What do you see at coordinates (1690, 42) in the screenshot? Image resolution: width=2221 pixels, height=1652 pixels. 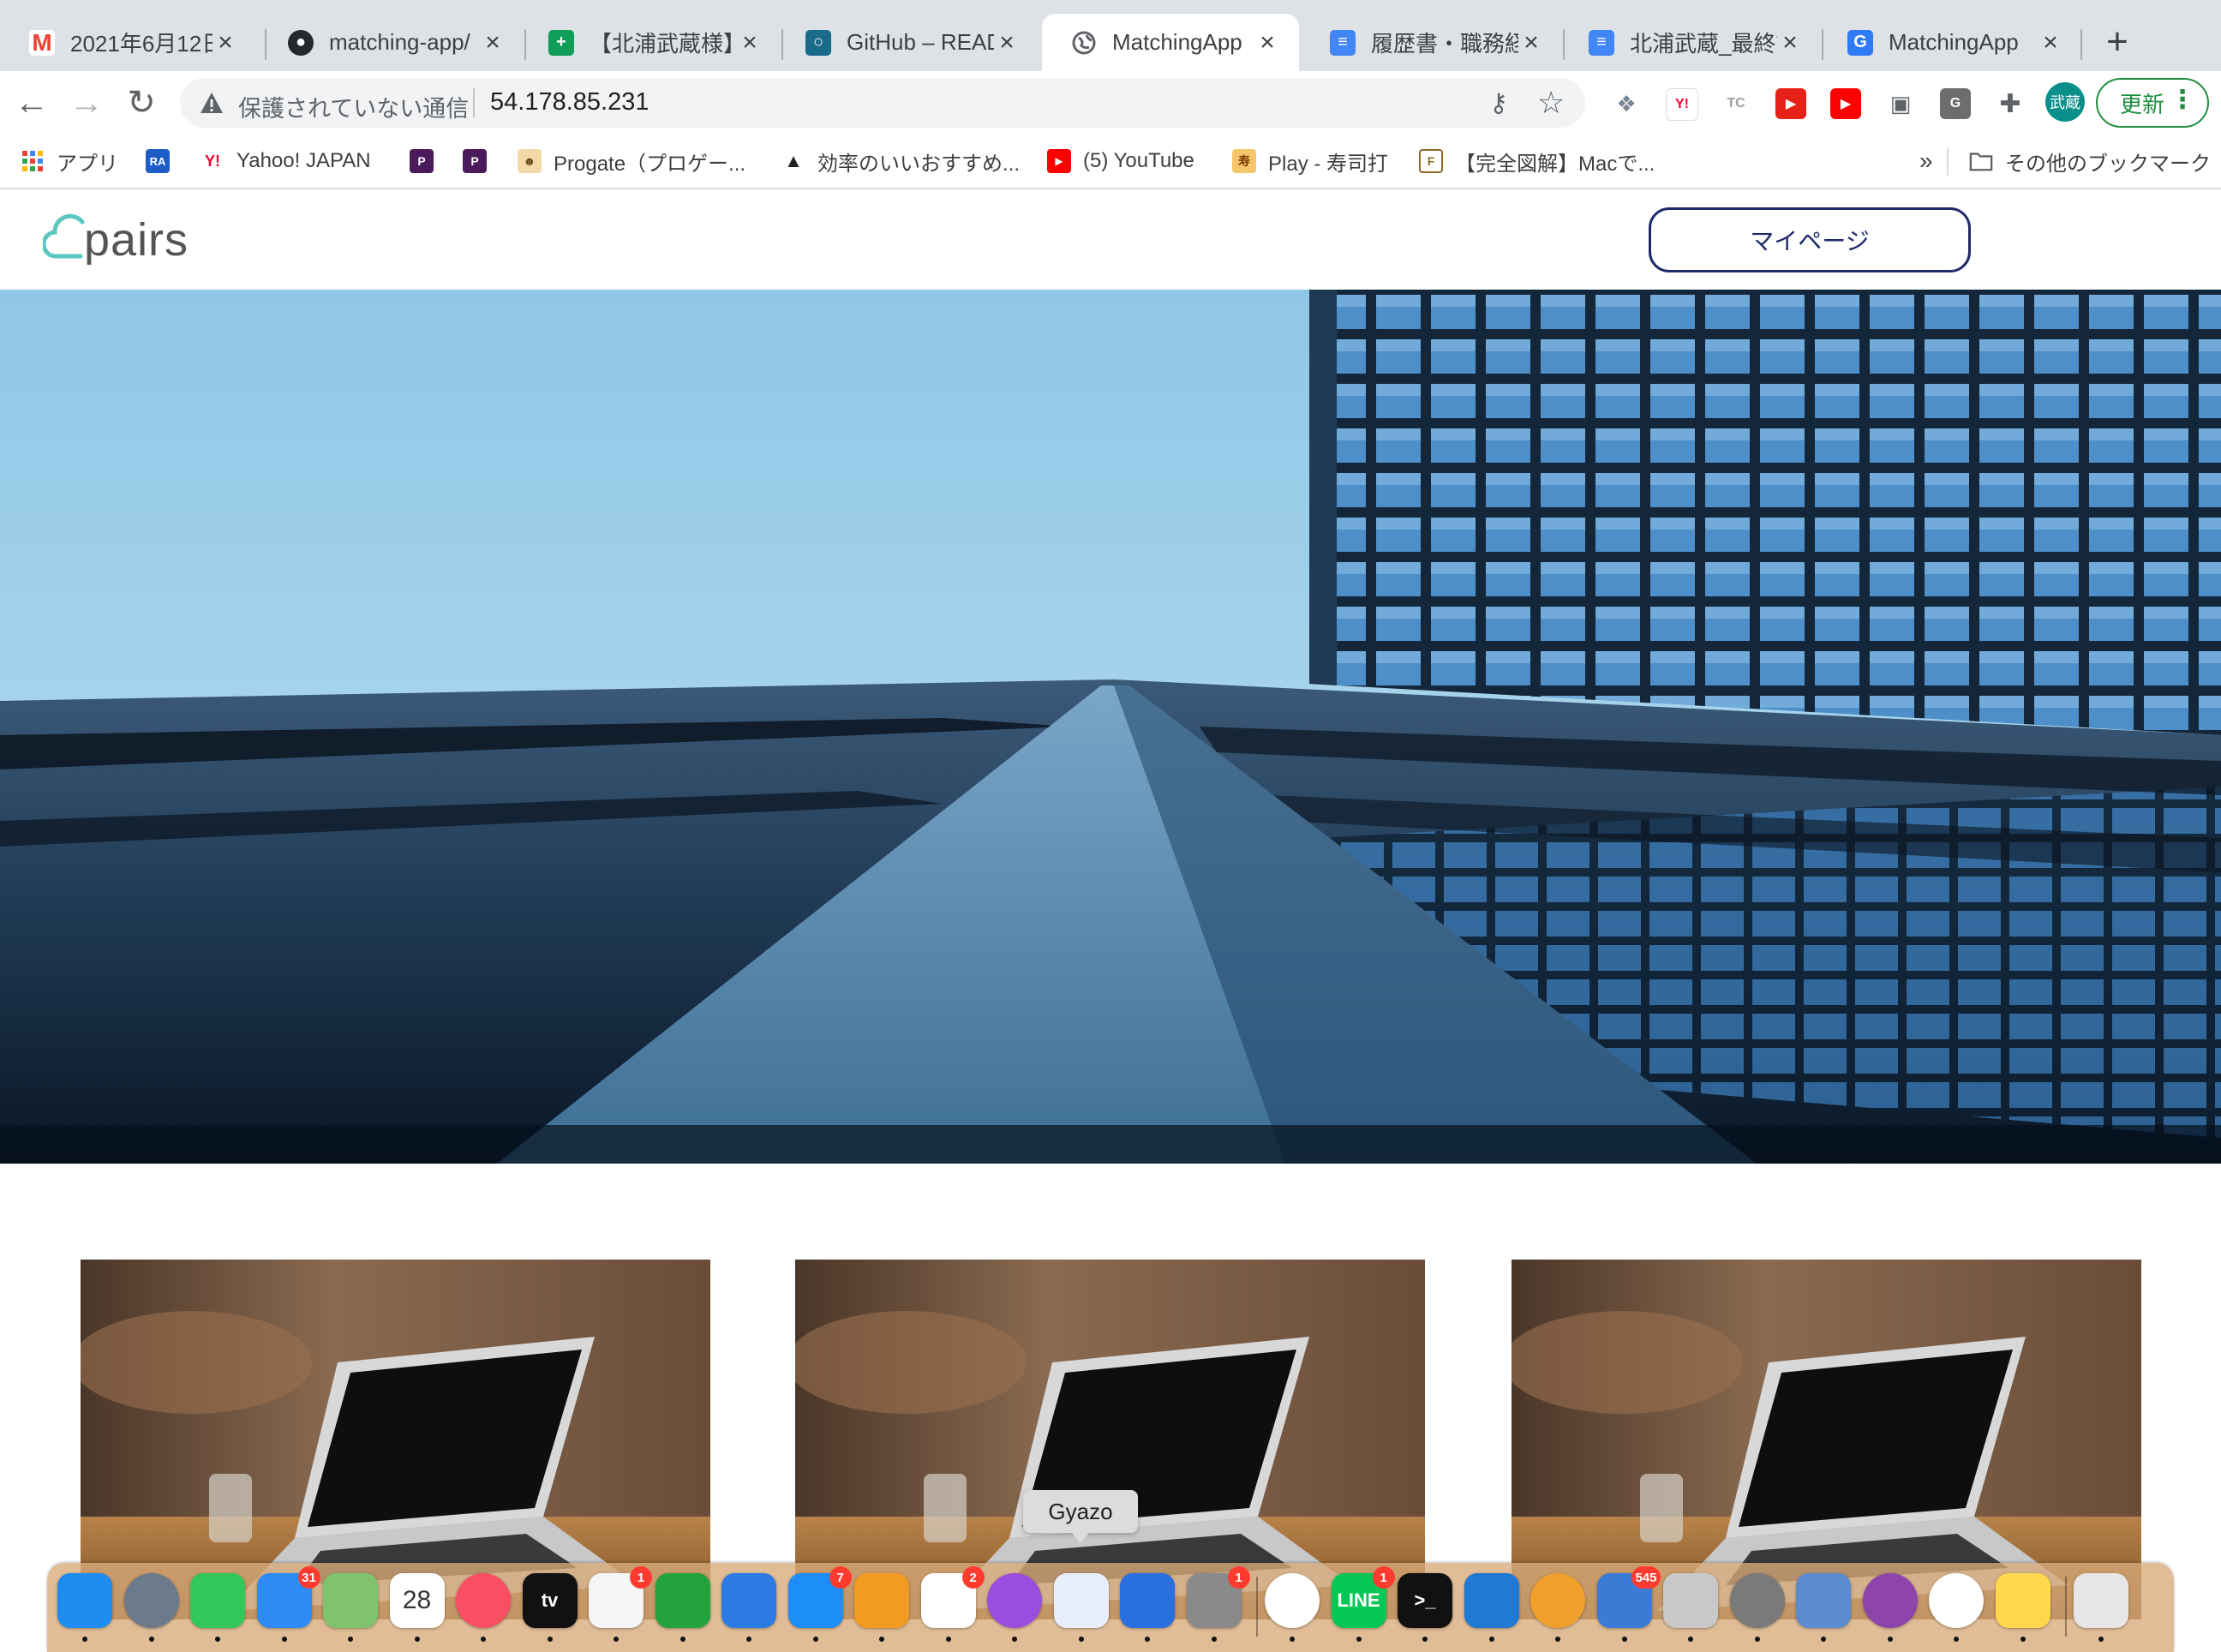 I see `tab-docs-final: ≡ 北浦武蔵_最終課 ×` at bounding box center [1690, 42].